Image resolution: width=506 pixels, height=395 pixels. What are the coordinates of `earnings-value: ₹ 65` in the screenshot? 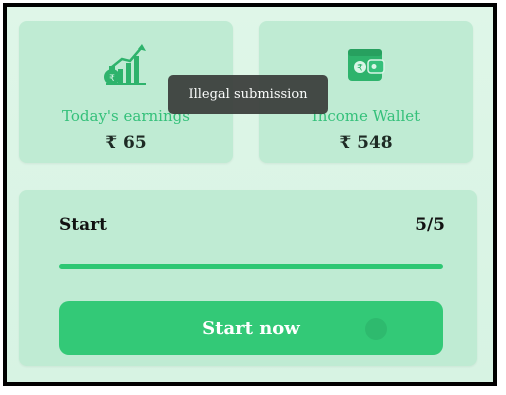 It's located at (126, 143).